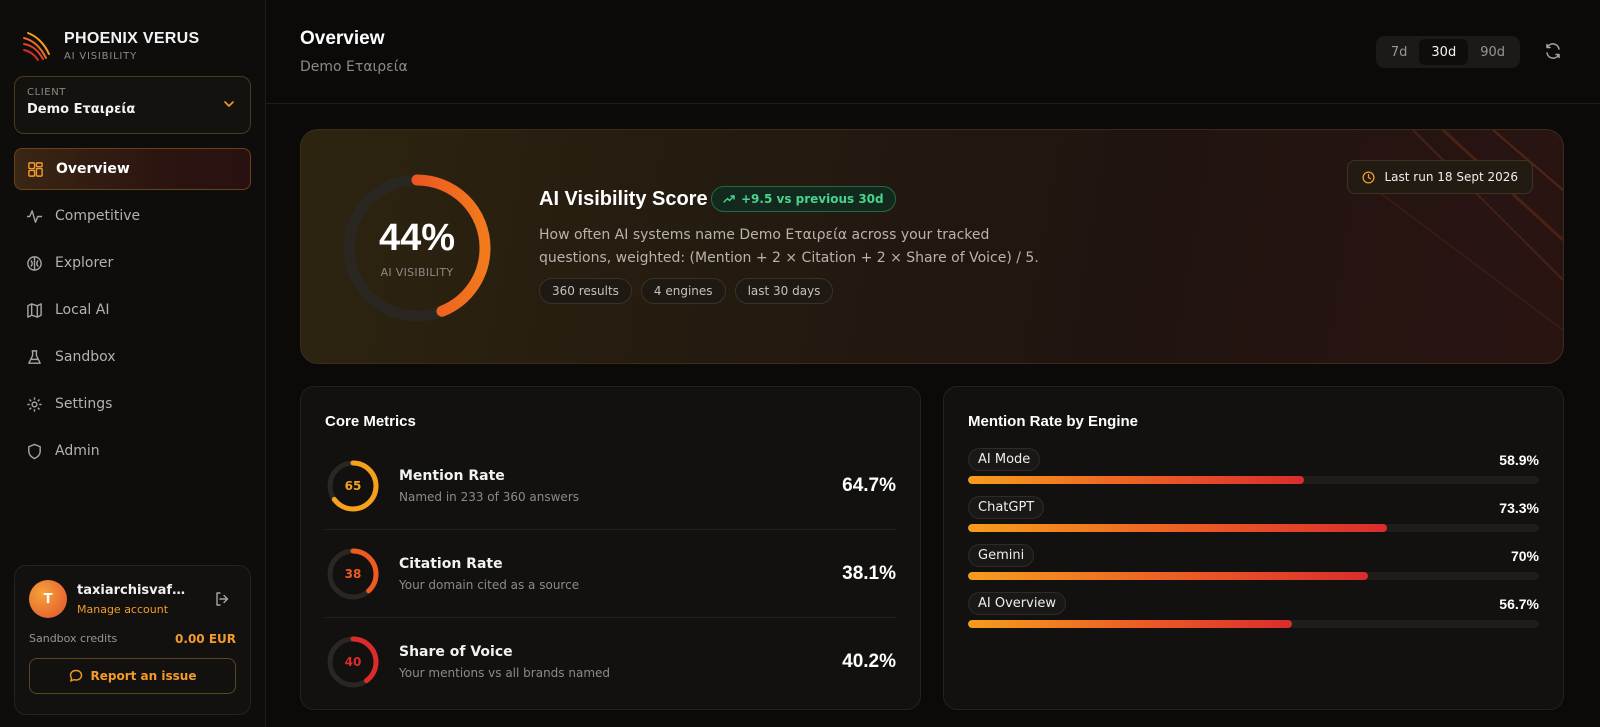  I want to click on engine-row-ai-overview: AI Overview 56.7%, so click(1253, 610).